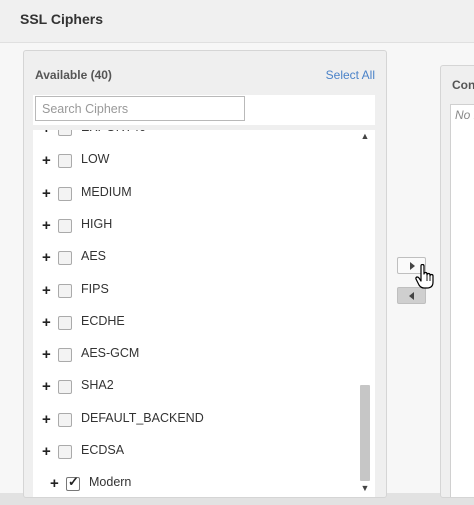 This screenshot has width=474, height=505. I want to click on scrollbar-thumb, so click(365, 433).